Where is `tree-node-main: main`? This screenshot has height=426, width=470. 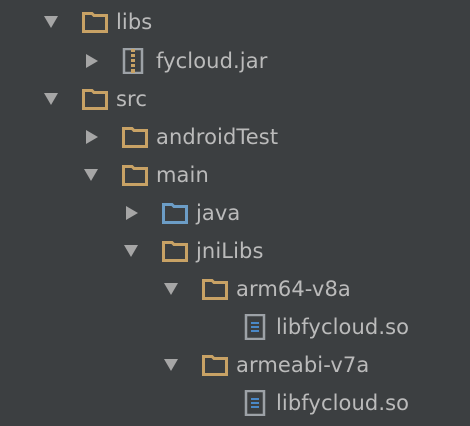
tree-node-main: main is located at coordinates (235, 175).